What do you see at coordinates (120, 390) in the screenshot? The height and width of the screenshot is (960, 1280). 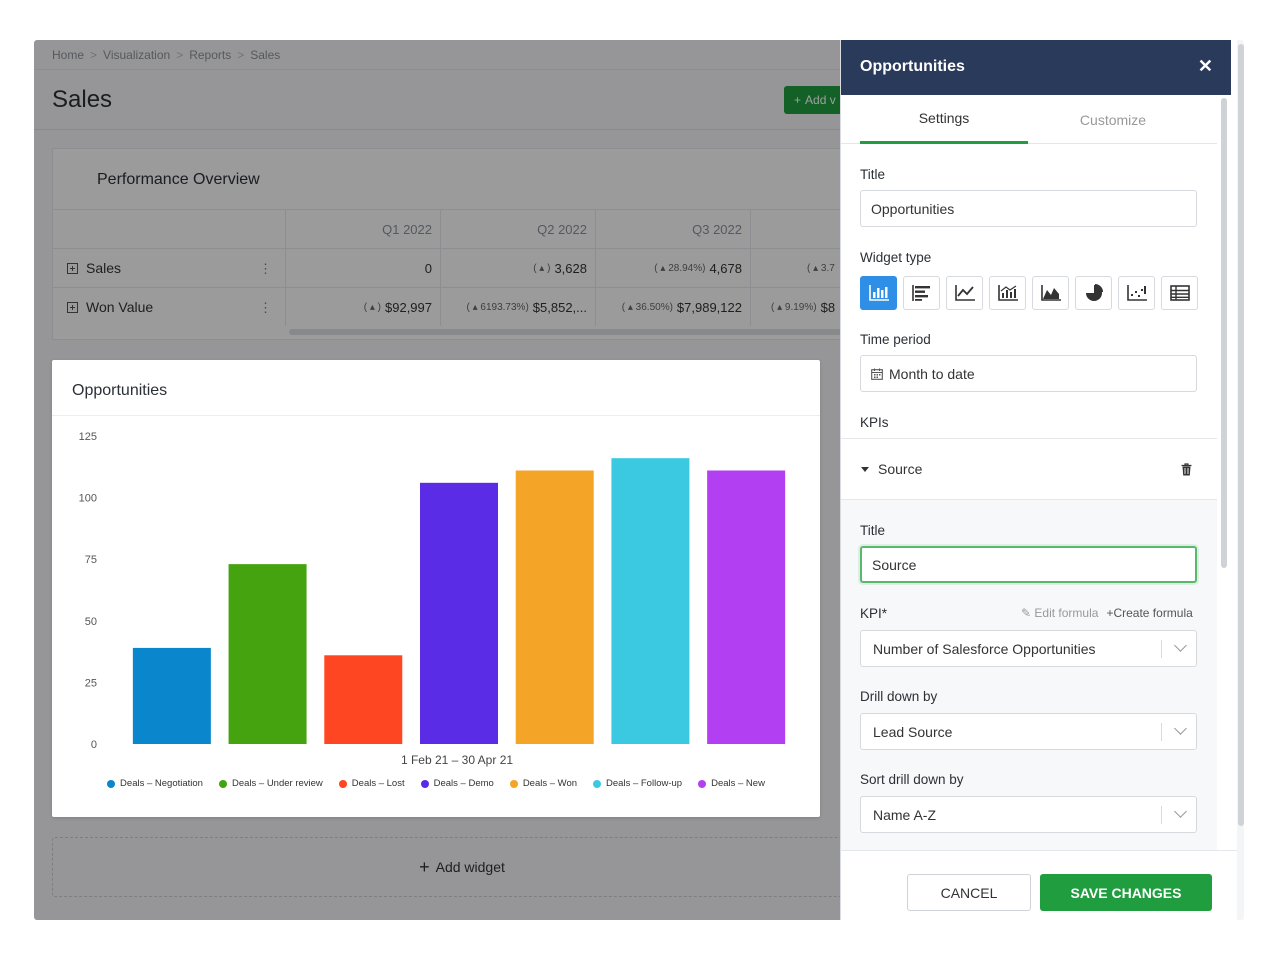 I see `widget-title: Opportunities` at bounding box center [120, 390].